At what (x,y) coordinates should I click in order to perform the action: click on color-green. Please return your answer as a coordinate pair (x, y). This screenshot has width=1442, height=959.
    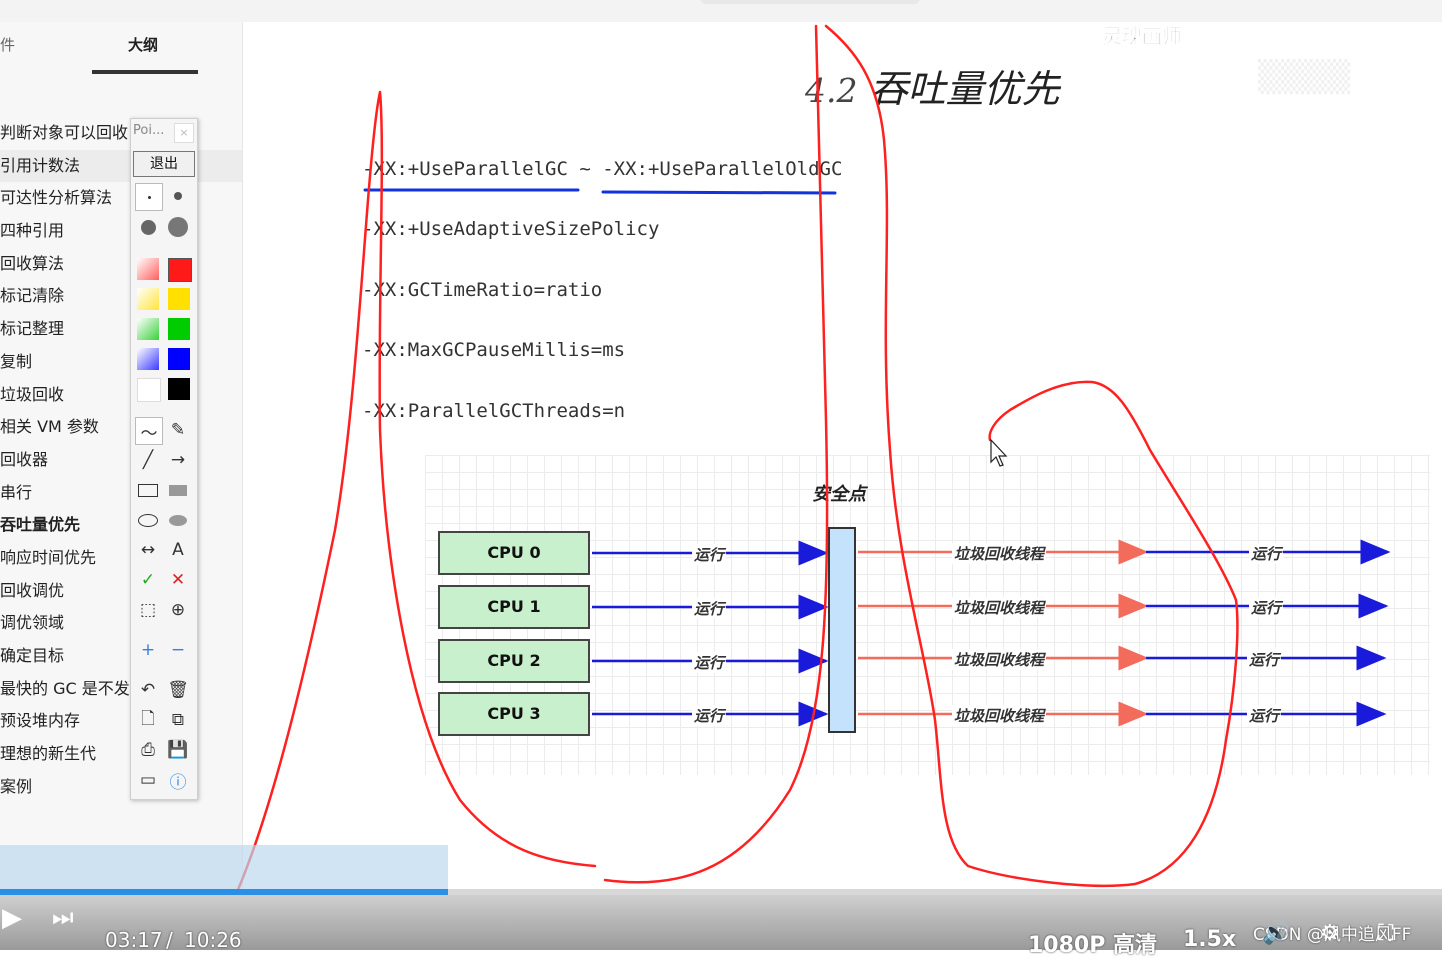
    Looking at the image, I should click on (179, 329).